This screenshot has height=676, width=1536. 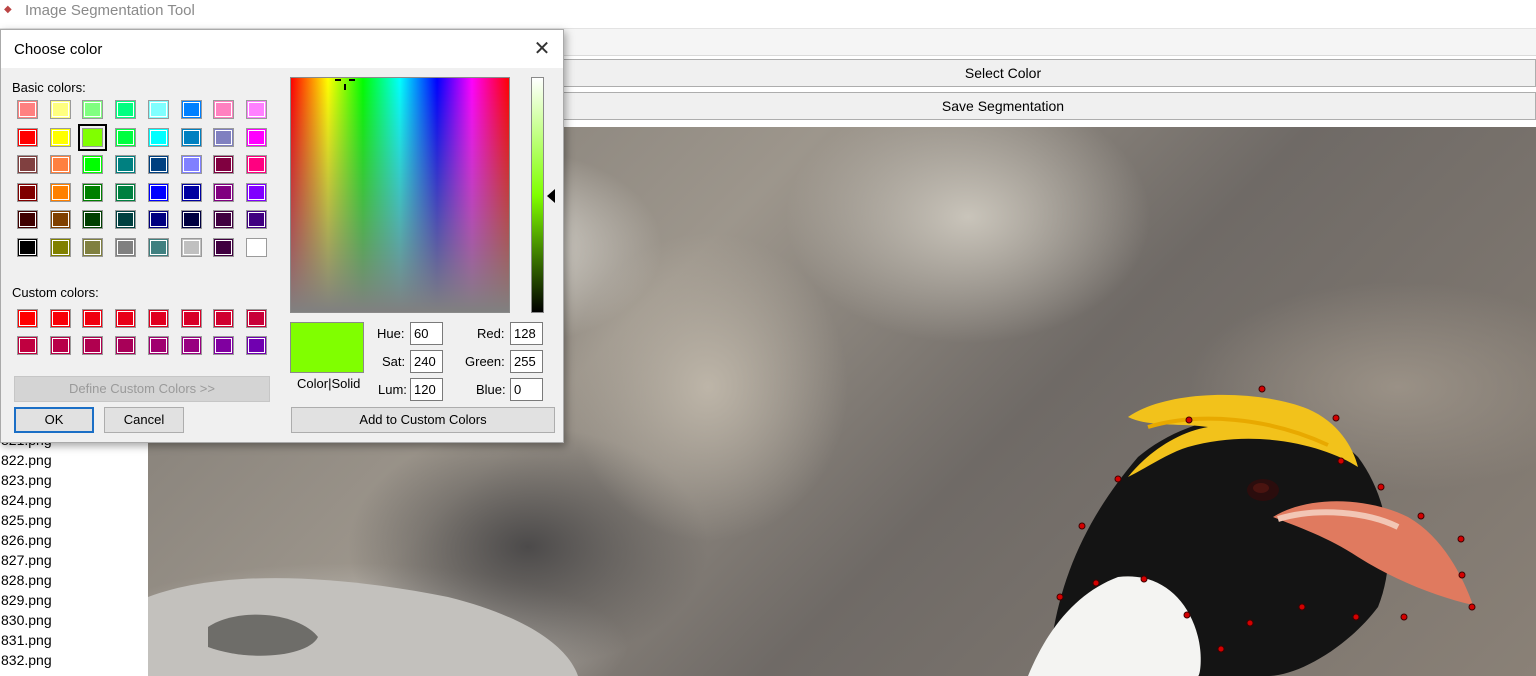 I want to click on lum-field: 120, so click(x=426, y=389).